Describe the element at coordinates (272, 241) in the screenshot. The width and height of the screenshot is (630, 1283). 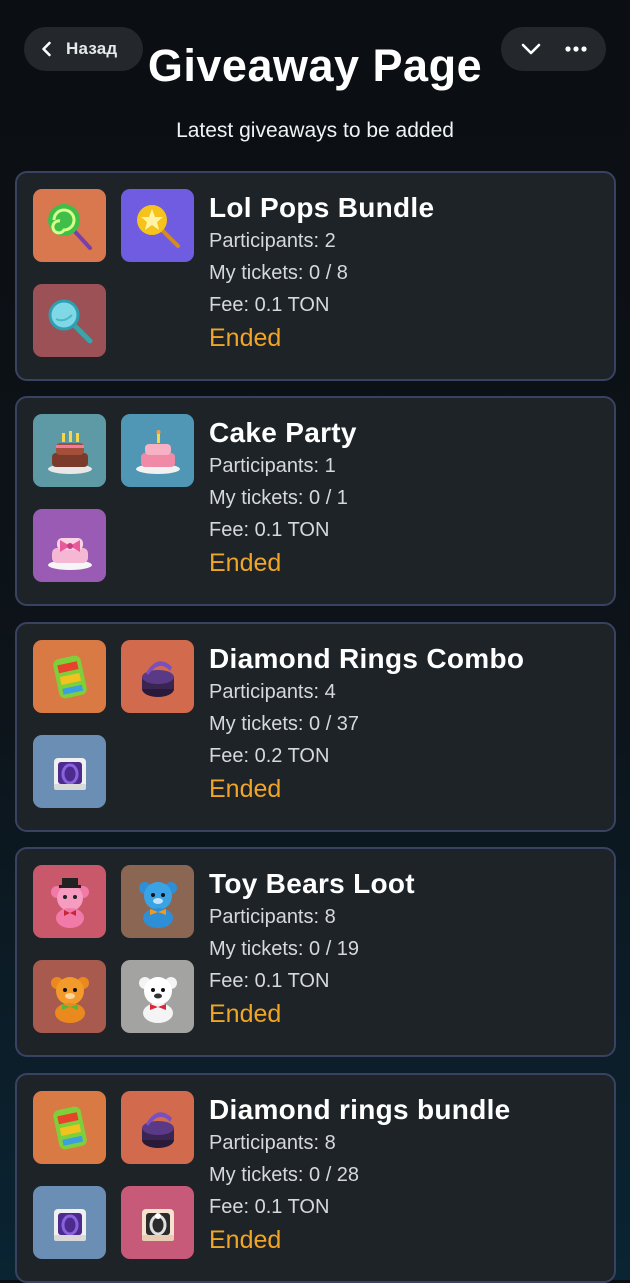
I see `participants-count: Participants: 2` at that location.